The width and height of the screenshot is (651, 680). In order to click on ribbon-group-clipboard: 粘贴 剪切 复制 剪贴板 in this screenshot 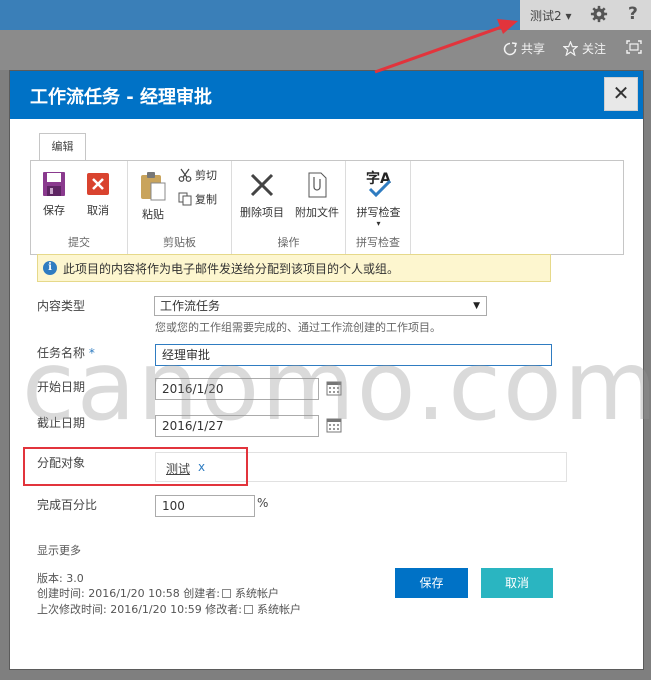, I will do `click(180, 207)`.